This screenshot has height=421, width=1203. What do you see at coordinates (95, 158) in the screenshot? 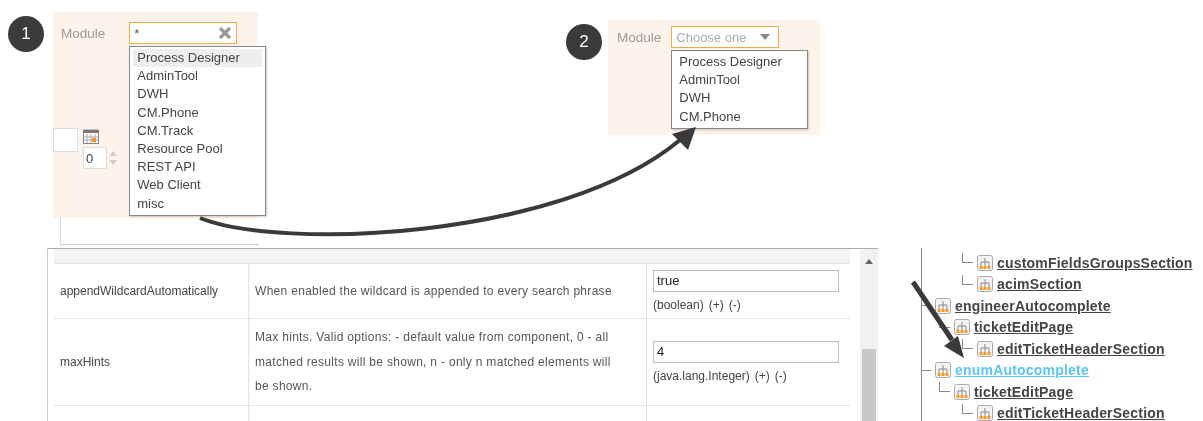
I see `number-field: 0` at bounding box center [95, 158].